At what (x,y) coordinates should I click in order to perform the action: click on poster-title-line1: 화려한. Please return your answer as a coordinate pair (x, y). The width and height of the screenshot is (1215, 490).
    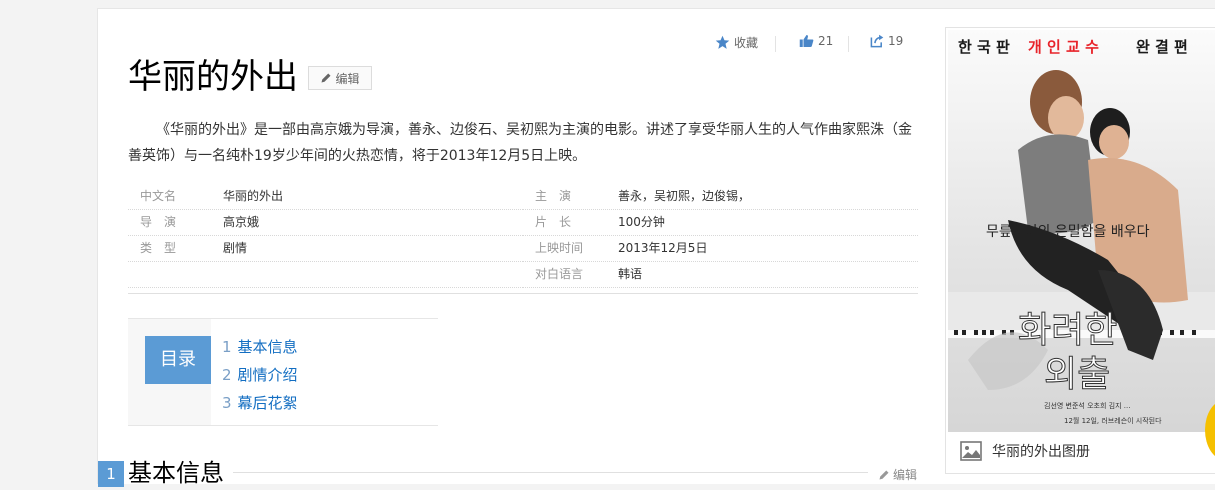
    Looking at the image, I should click on (1067, 330).